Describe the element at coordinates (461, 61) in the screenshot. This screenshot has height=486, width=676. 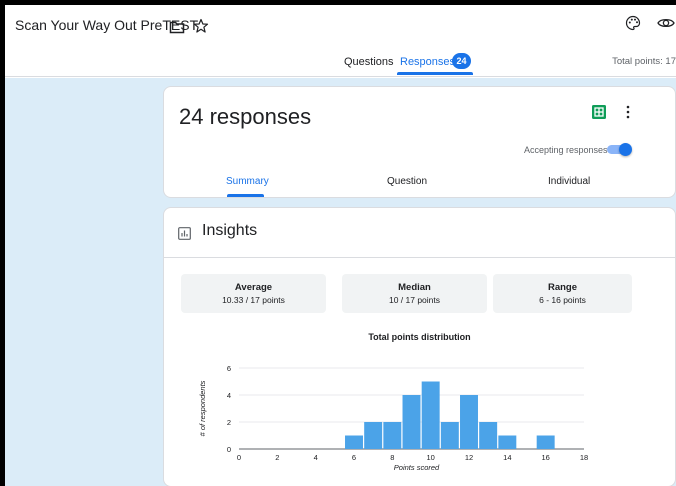
I see `responses-count-badge: 24` at that location.